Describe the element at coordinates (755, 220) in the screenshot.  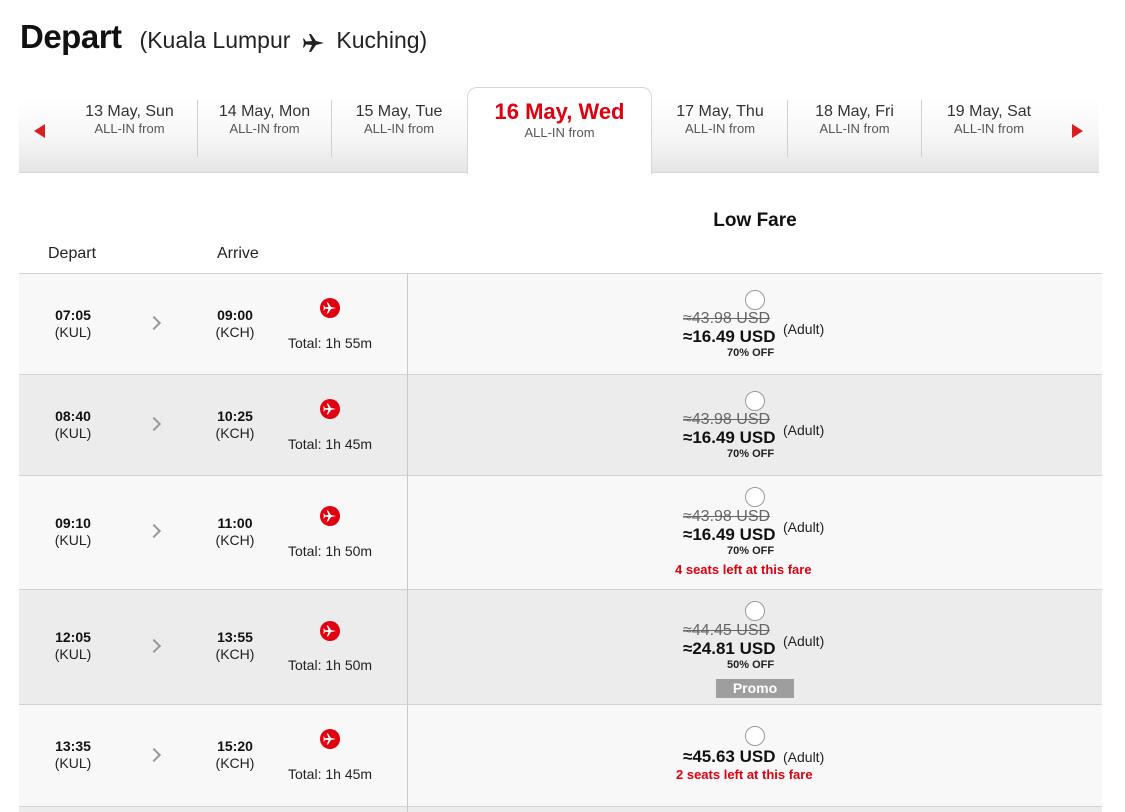
I see `fare-column-header: Low Fare` at that location.